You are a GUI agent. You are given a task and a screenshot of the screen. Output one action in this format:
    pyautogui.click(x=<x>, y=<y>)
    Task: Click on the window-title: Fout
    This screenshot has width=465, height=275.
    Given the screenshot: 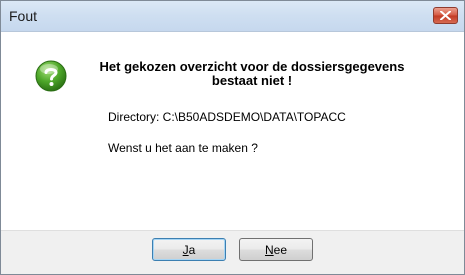 What is the action you would take?
    pyautogui.click(x=23, y=16)
    